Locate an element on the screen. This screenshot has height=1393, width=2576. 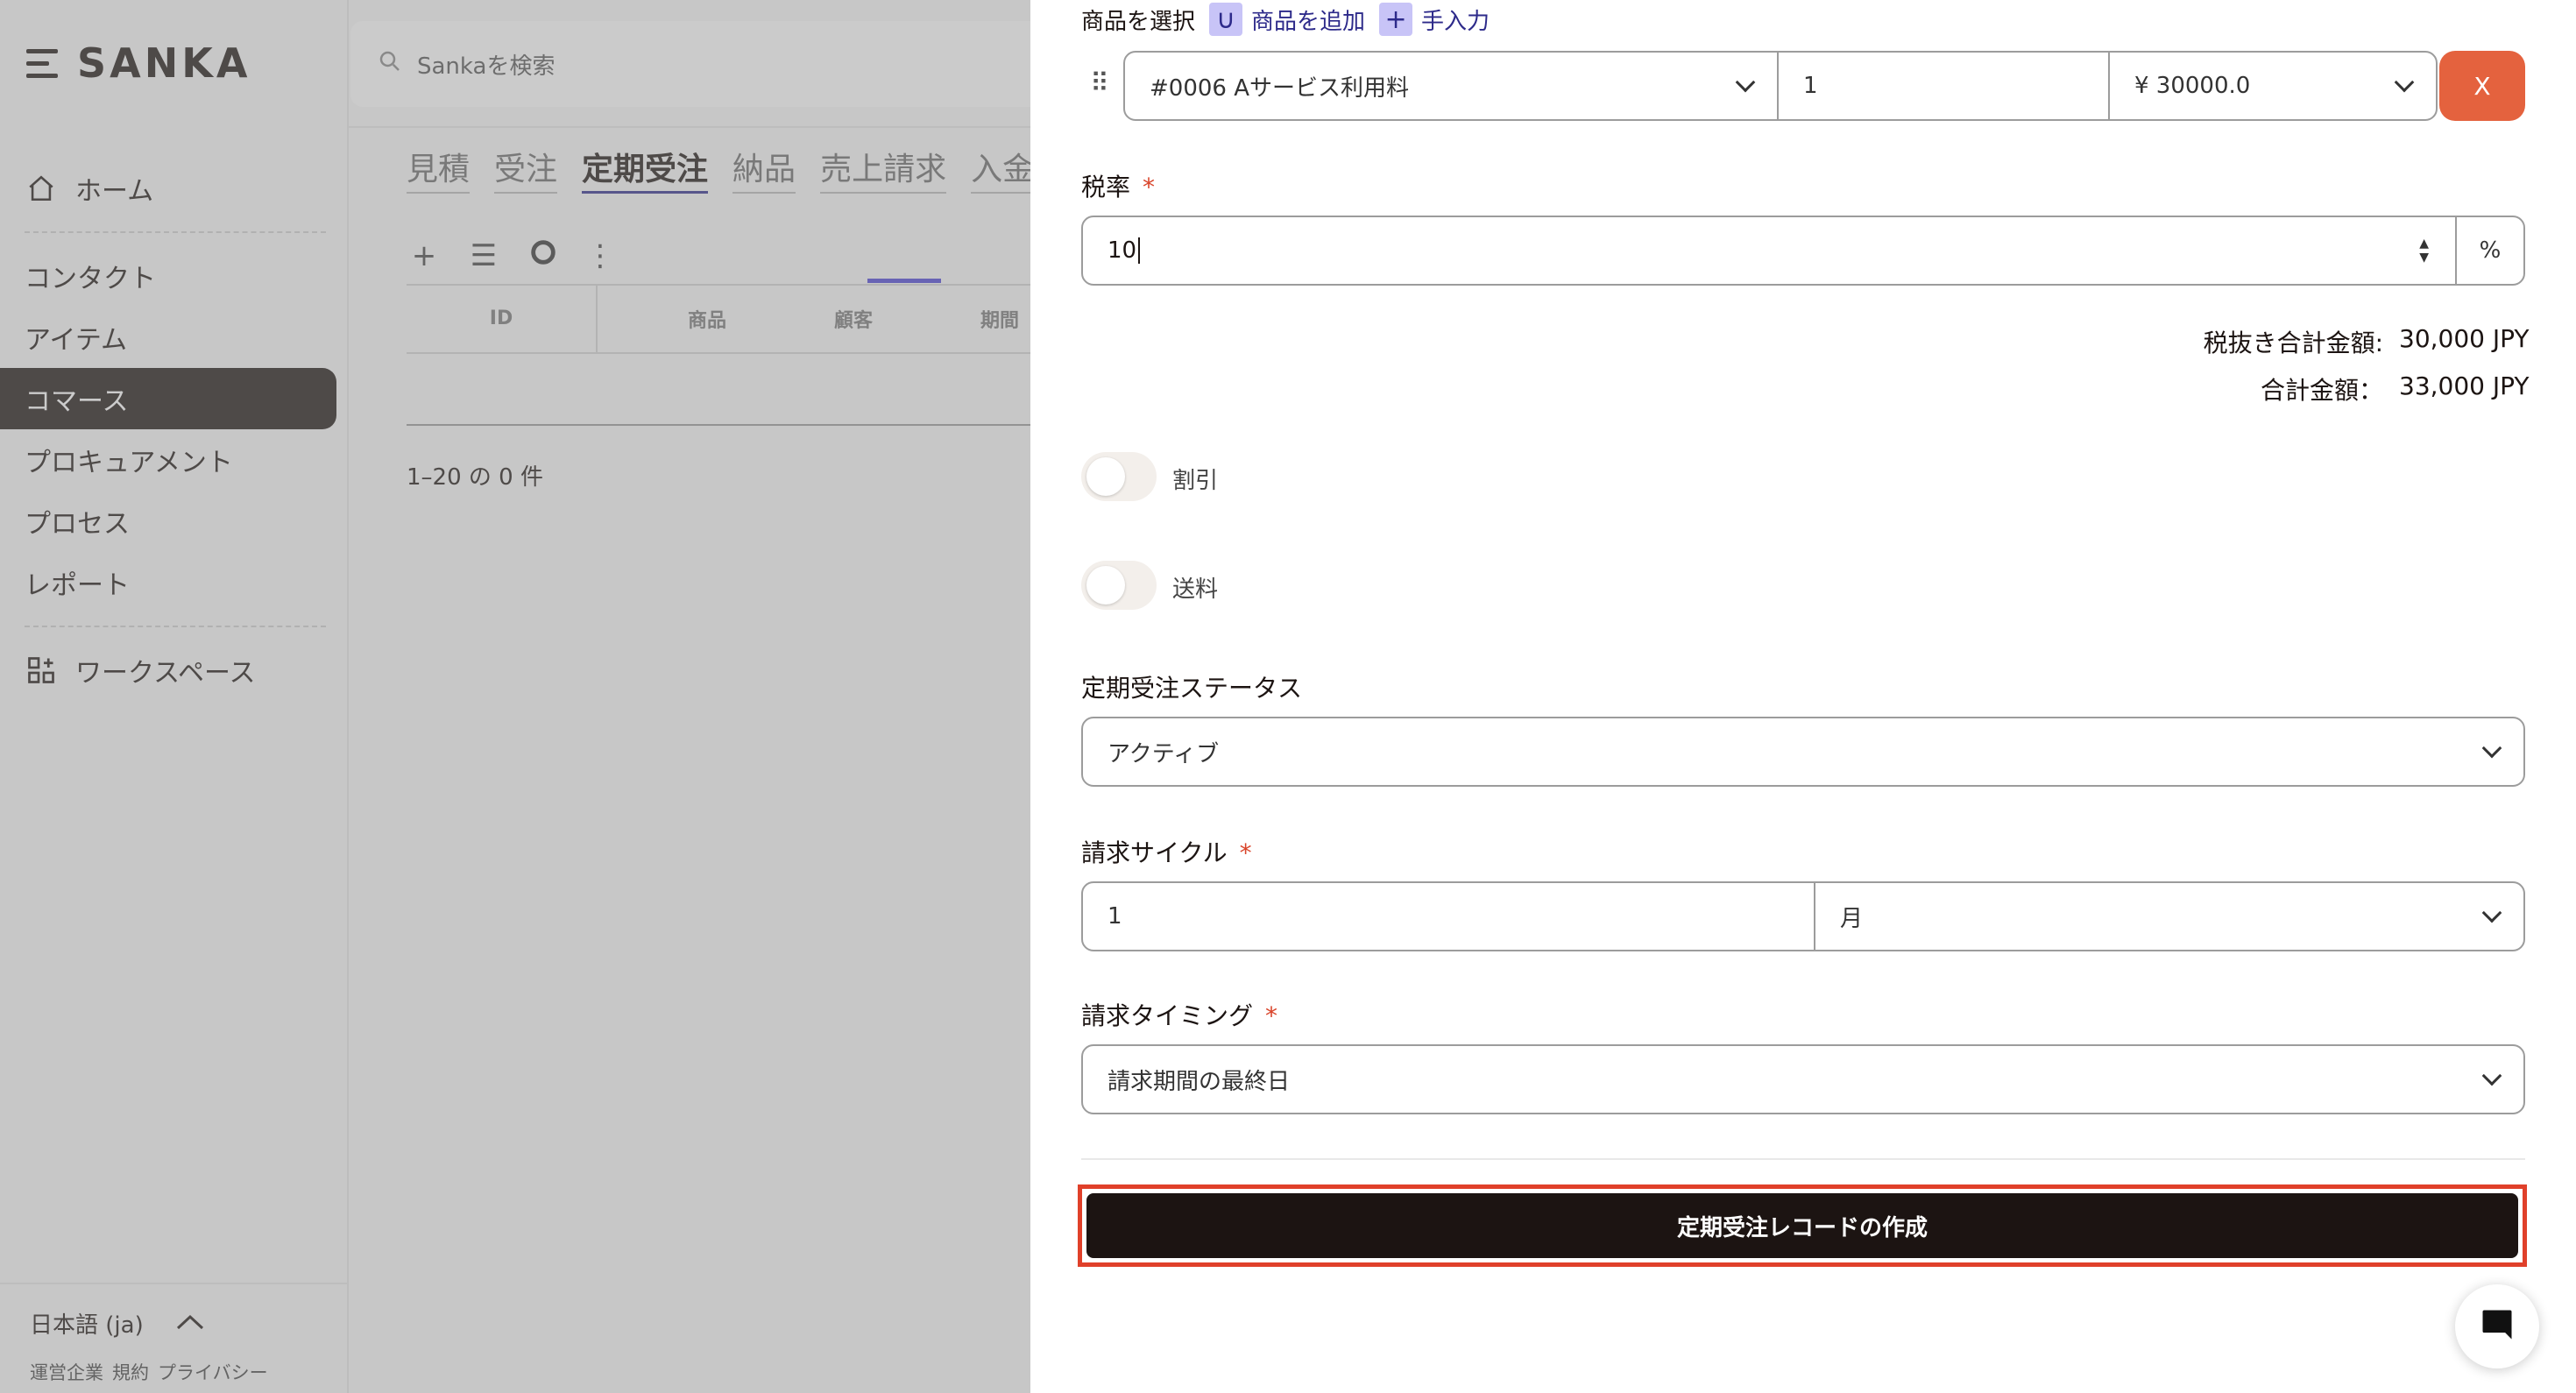
line-item-price-select: ¥ 30000.0 is located at coordinates (2273, 86).